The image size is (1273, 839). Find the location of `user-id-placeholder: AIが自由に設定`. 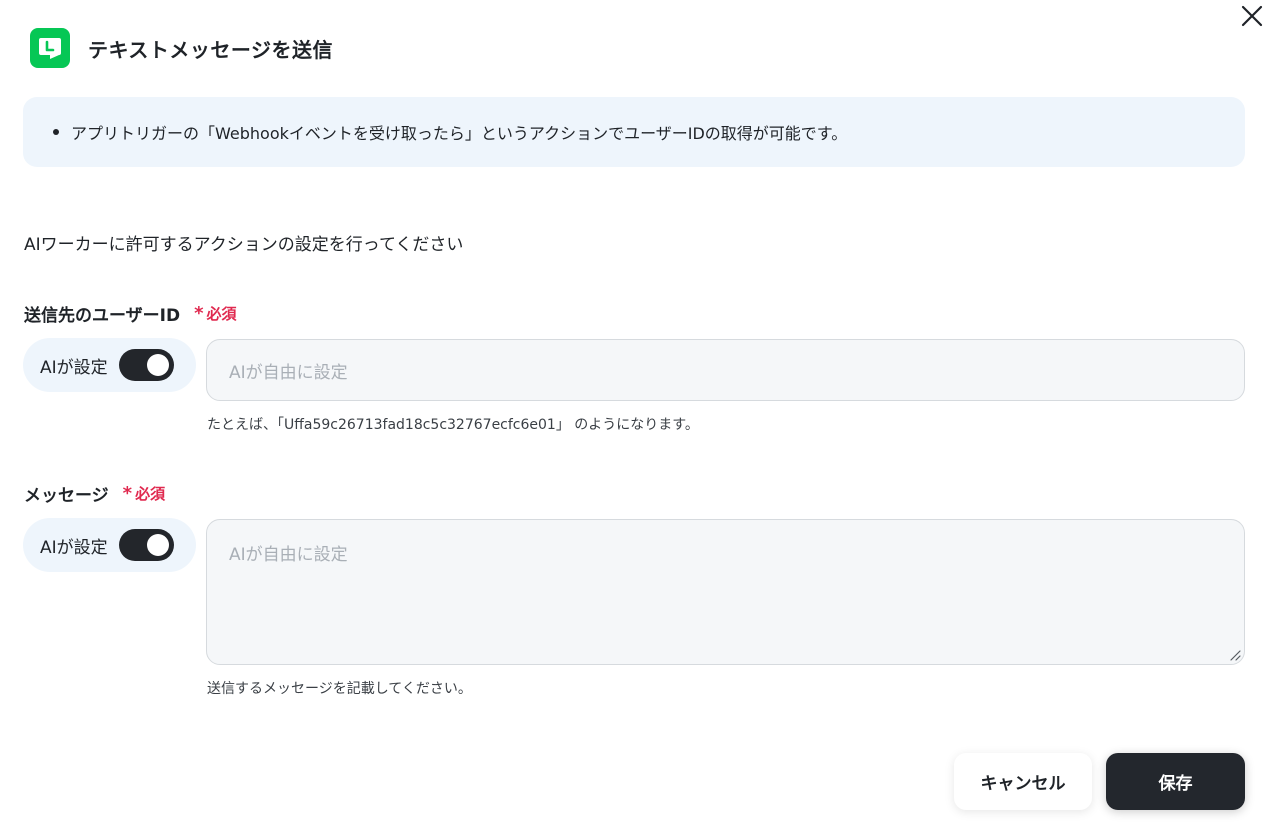

user-id-placeholder: AIが自由に設定 is located at coordinates (288, 372).